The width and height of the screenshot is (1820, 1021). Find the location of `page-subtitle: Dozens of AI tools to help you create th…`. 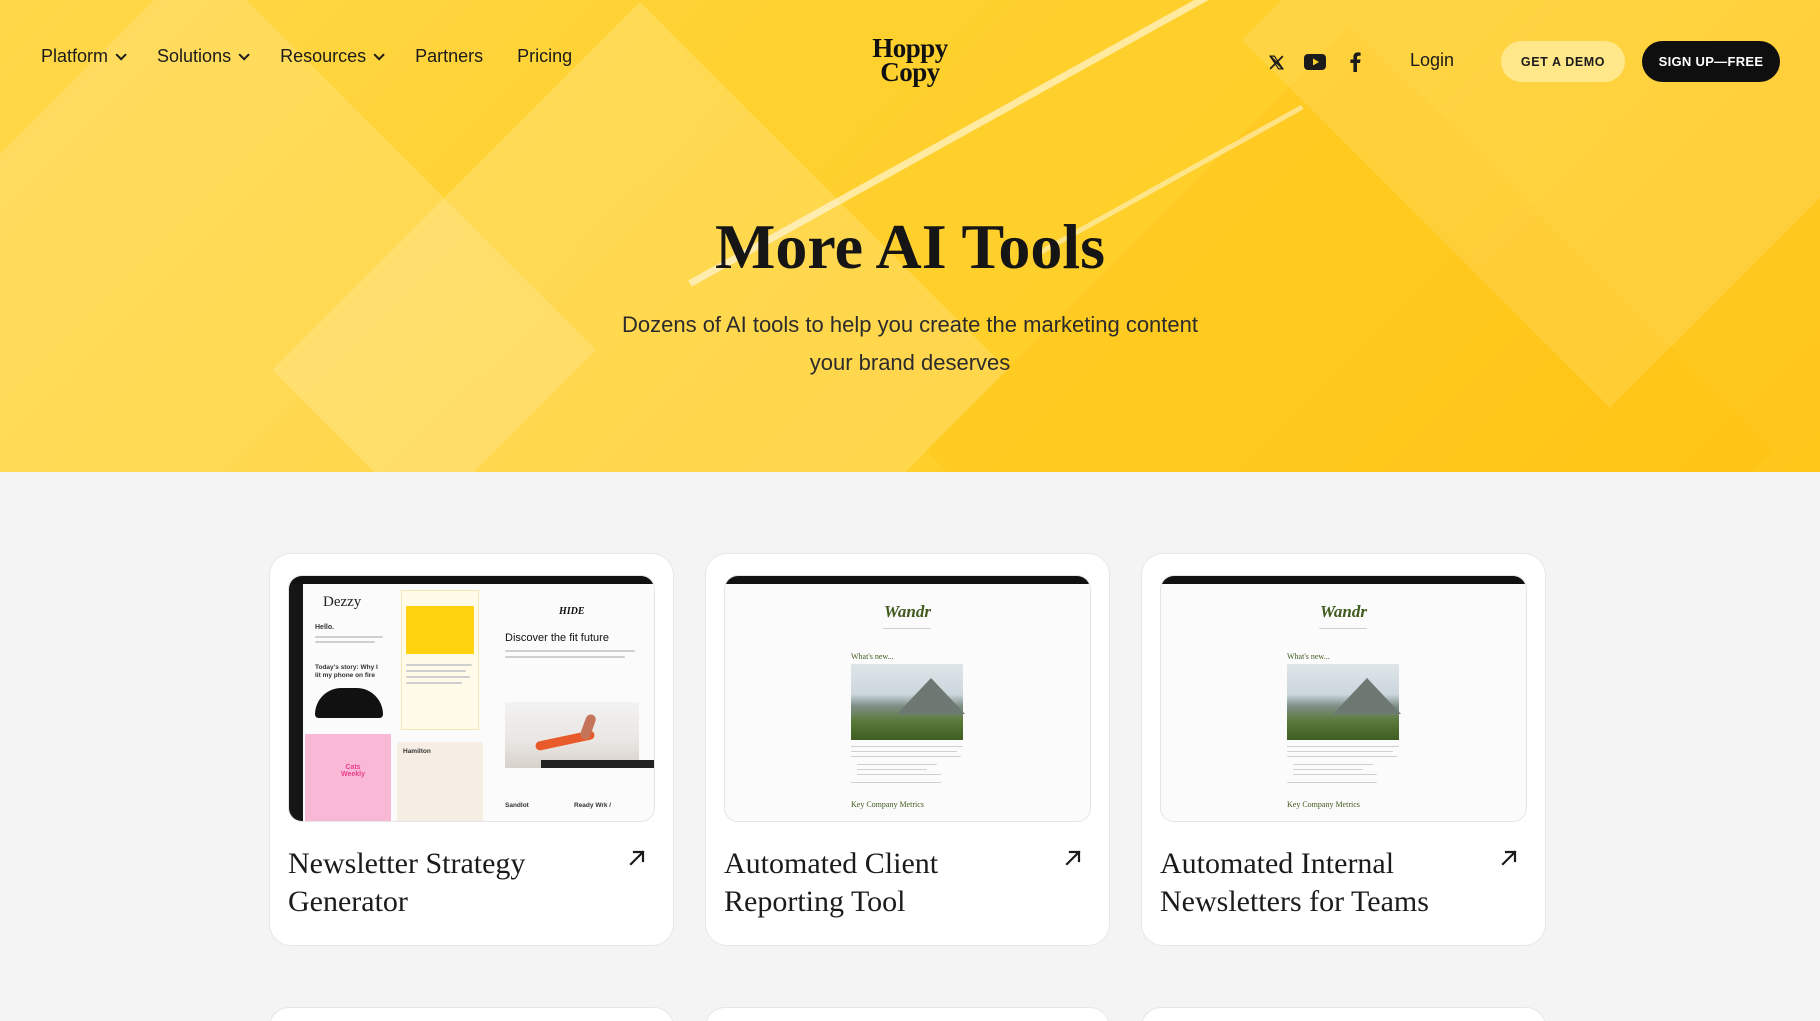

page-subtitle: Dozens of AI tools to help you create th… is located at coordinates (909, 343).